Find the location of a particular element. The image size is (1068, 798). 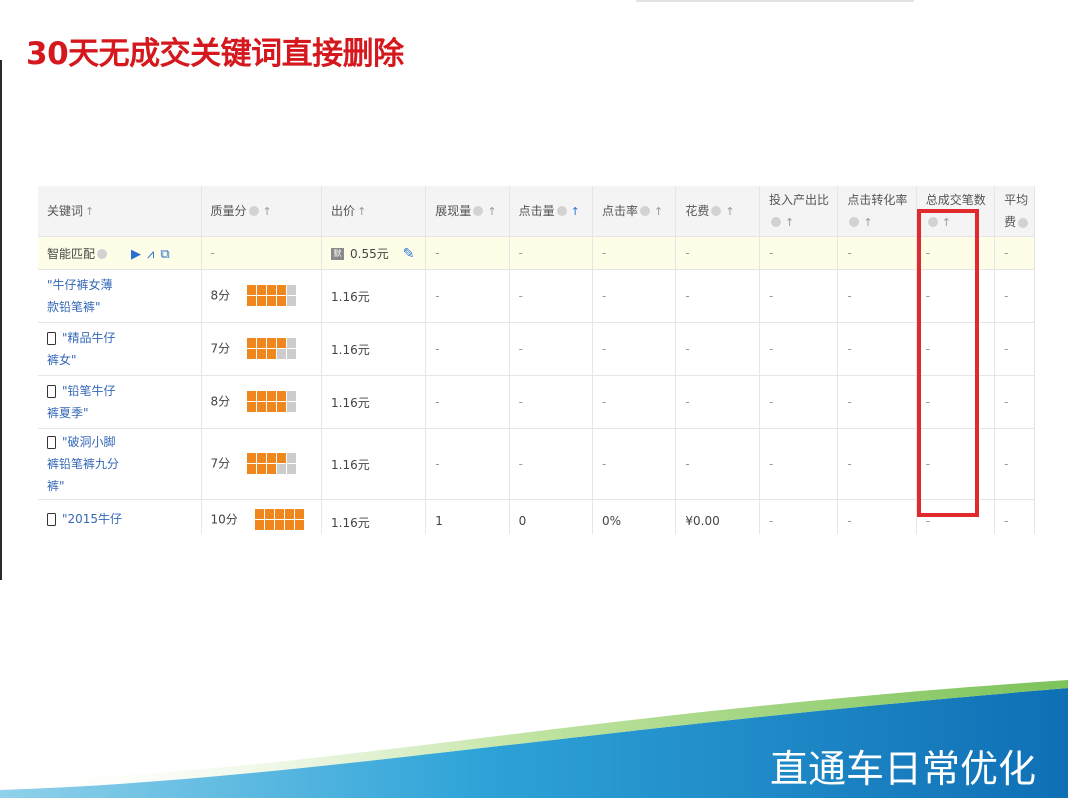

keyword-link: "牛仔裤女薄 款铅笔裤" is located at coordinates (123, 296).